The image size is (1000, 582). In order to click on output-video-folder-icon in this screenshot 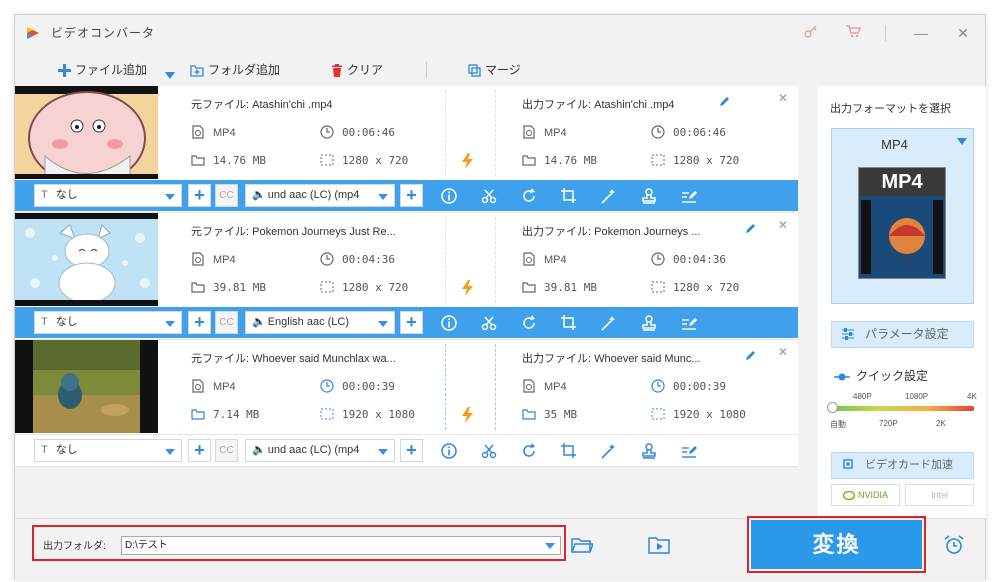, I will do `click(659, 545)`.